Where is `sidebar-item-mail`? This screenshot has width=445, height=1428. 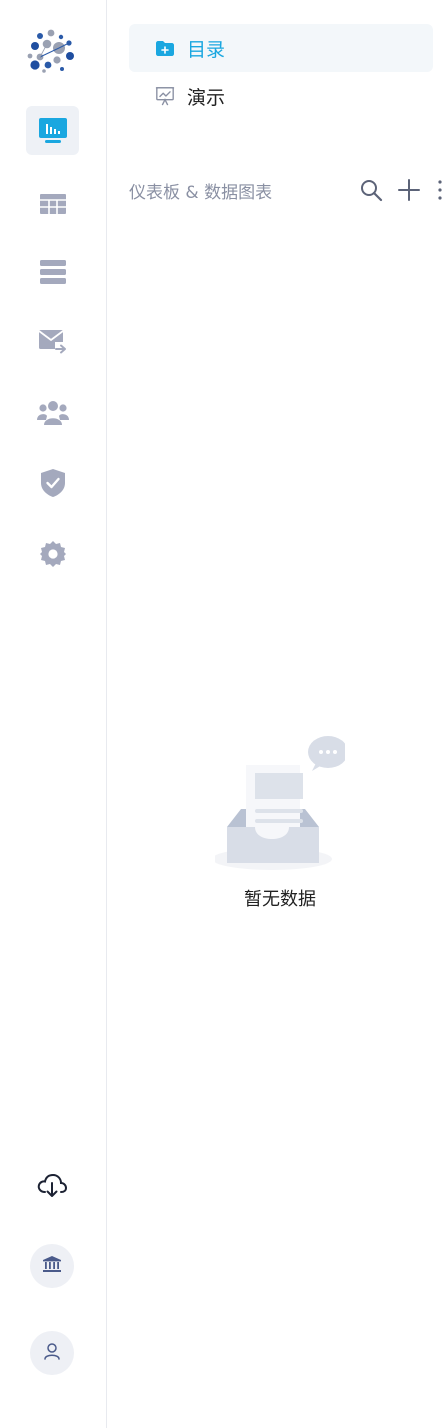
sidebar-item-mail is located at coordinates (52, 340).